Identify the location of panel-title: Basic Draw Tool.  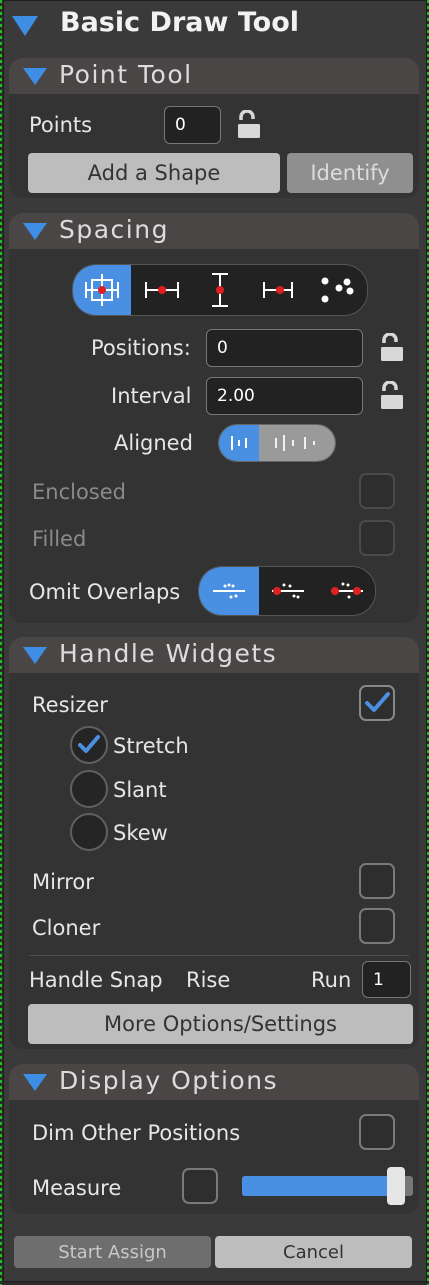
(180, 22).